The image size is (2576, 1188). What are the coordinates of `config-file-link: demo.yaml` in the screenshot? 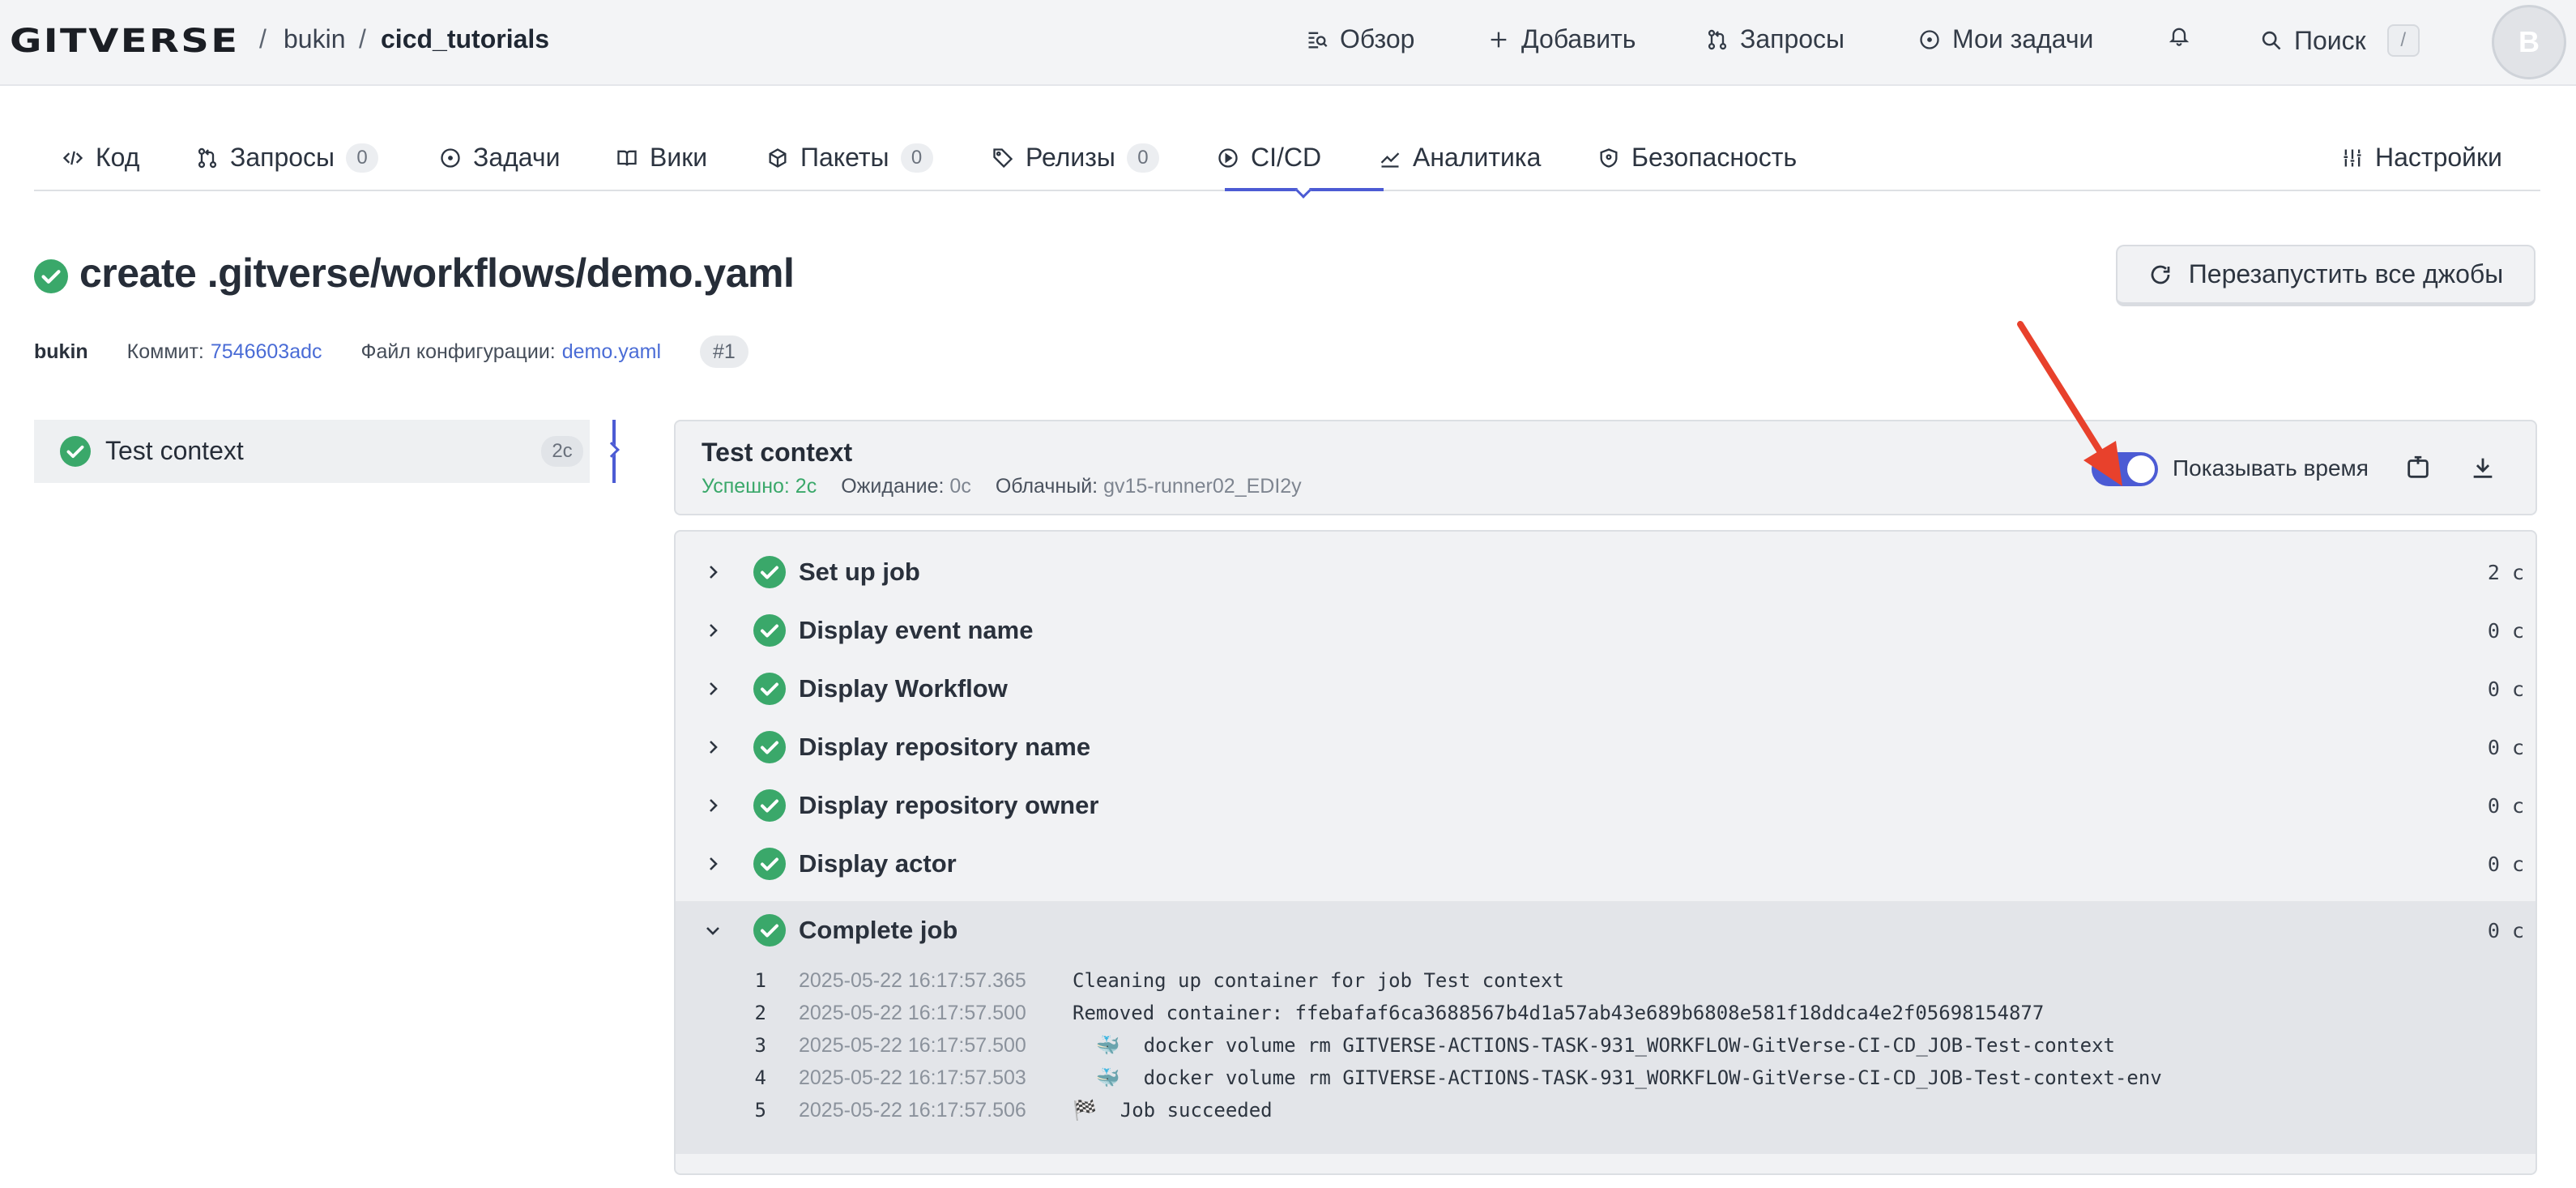 It's located at (611, 352).